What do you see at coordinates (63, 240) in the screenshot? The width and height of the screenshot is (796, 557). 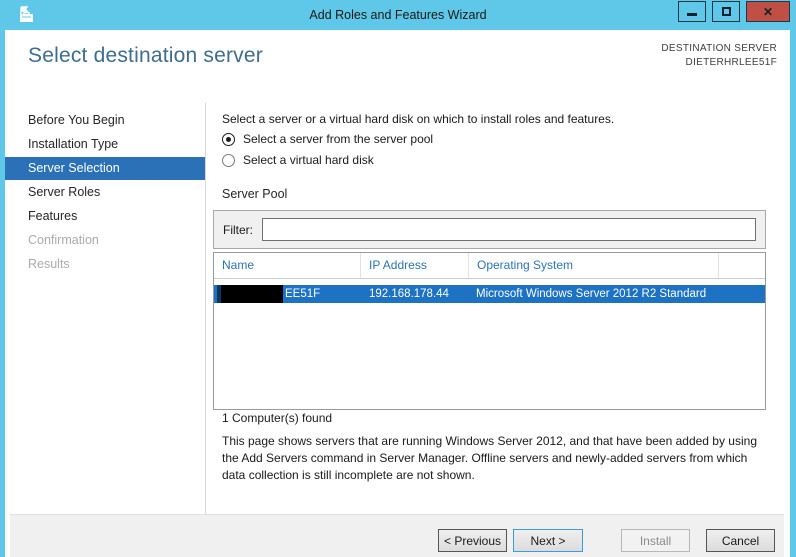 I see `sidebar-item-confirmation: Confirmation` at bounding box center [63, 240].